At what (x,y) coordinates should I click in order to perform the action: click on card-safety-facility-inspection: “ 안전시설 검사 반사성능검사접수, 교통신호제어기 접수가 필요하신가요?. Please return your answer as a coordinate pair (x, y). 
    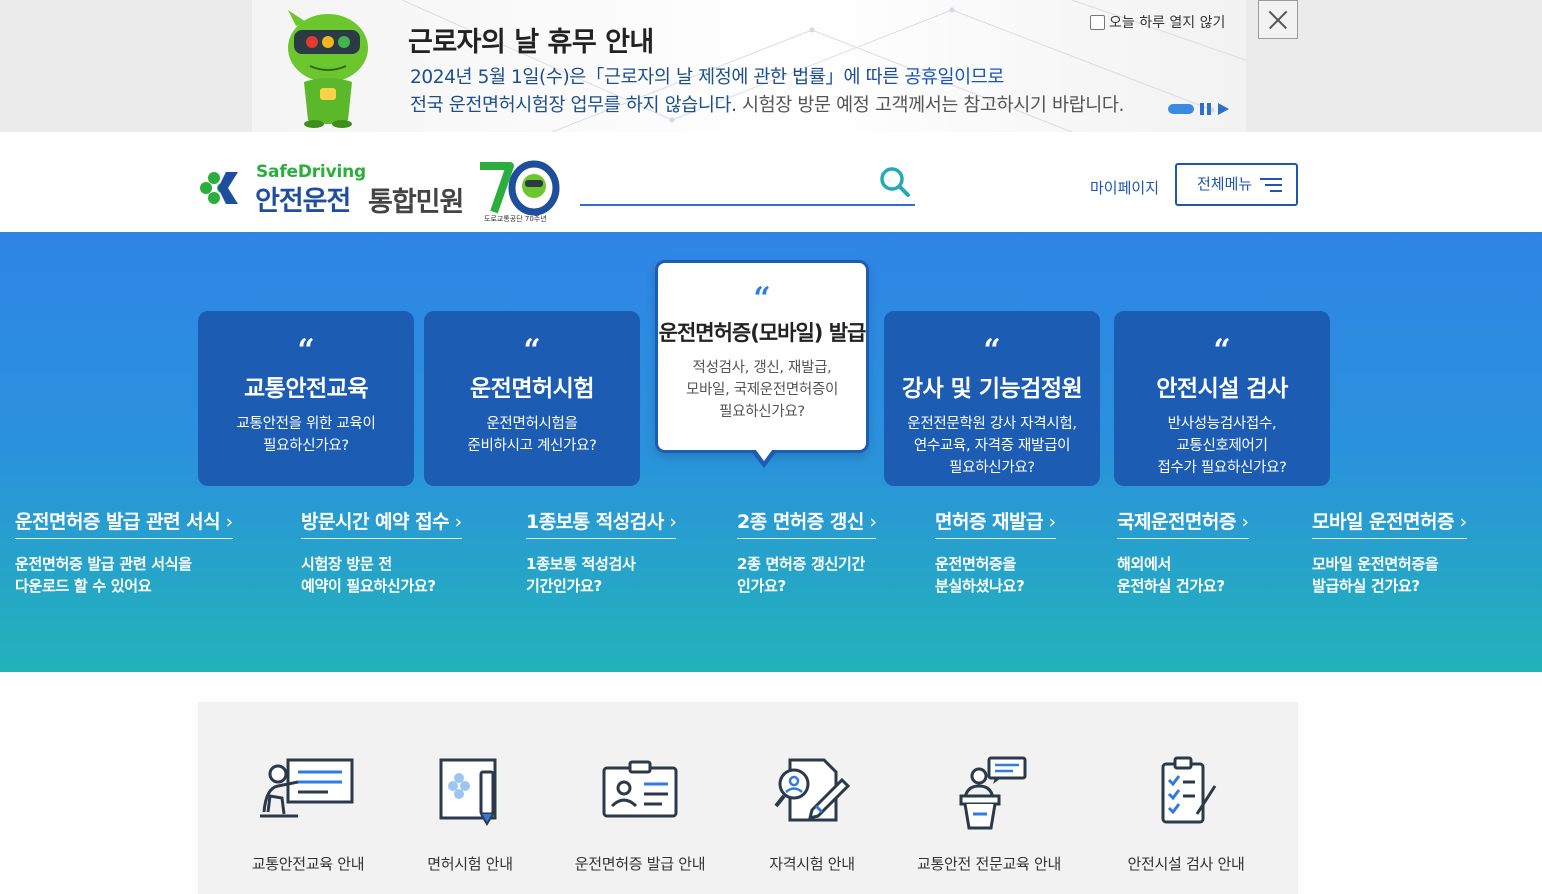
    Looking at the image, I should click on (1222, 398).